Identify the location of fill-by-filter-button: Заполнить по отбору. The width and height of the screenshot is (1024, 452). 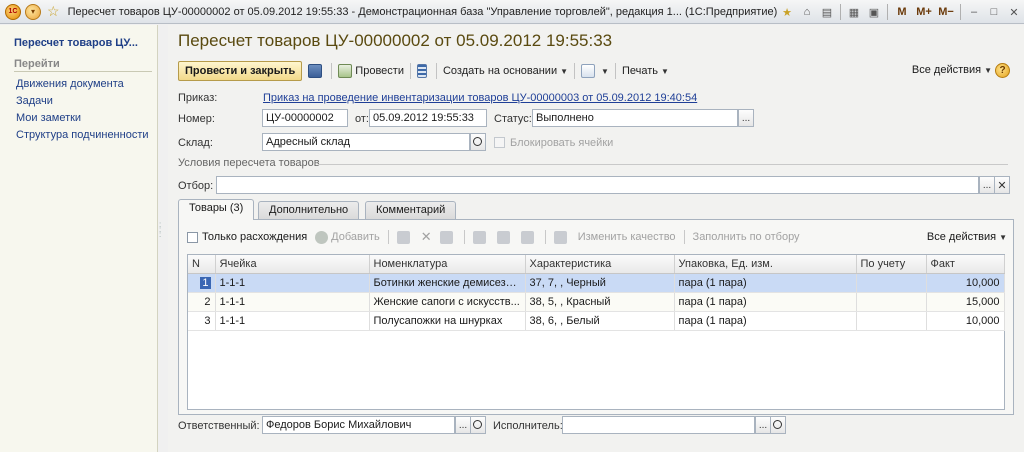
(746, 237).